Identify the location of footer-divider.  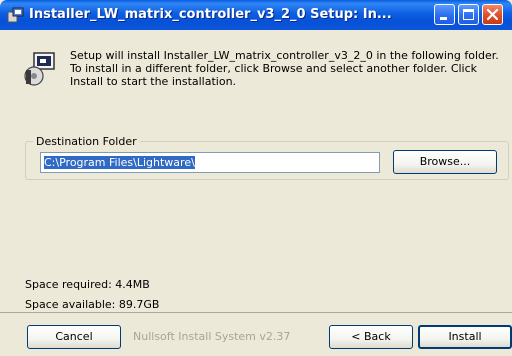
(256, 312).